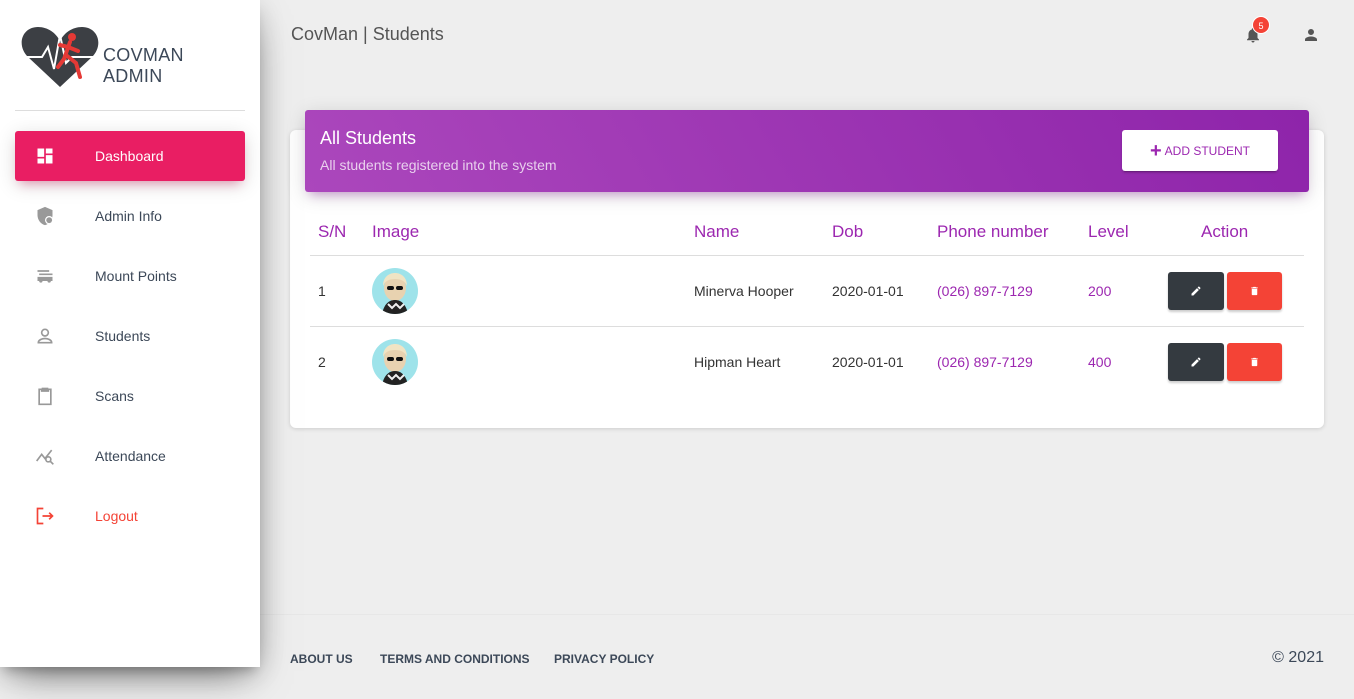 This screenshot has height=699, width=1354. What do you see at coordinates (368, 138) in the screenshot?
I see `card-title: All Students` at bounding box center [368, 138].